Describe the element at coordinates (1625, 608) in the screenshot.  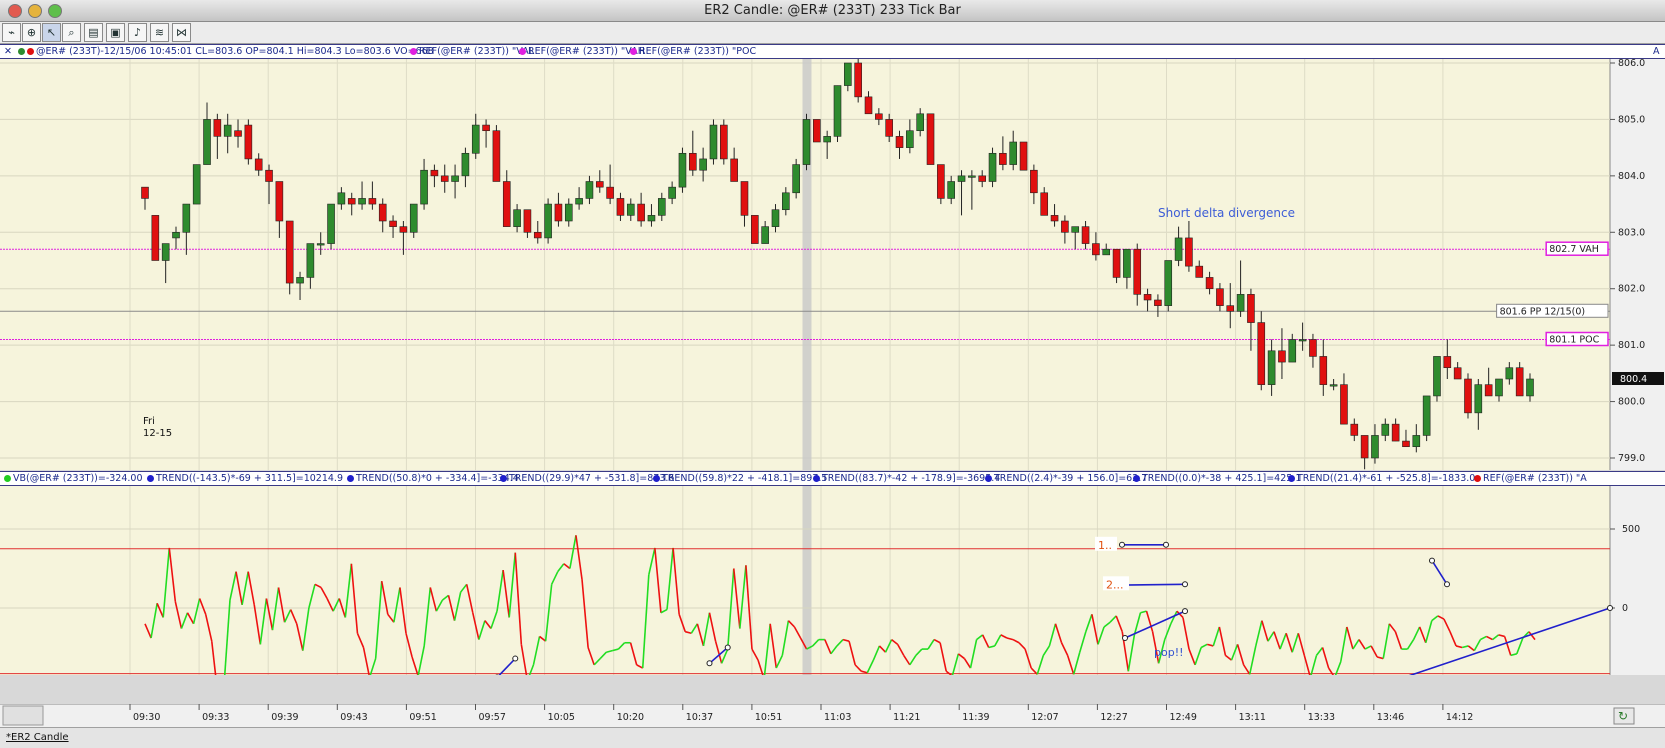
I see `indicator-tick-label: 0` at that location.